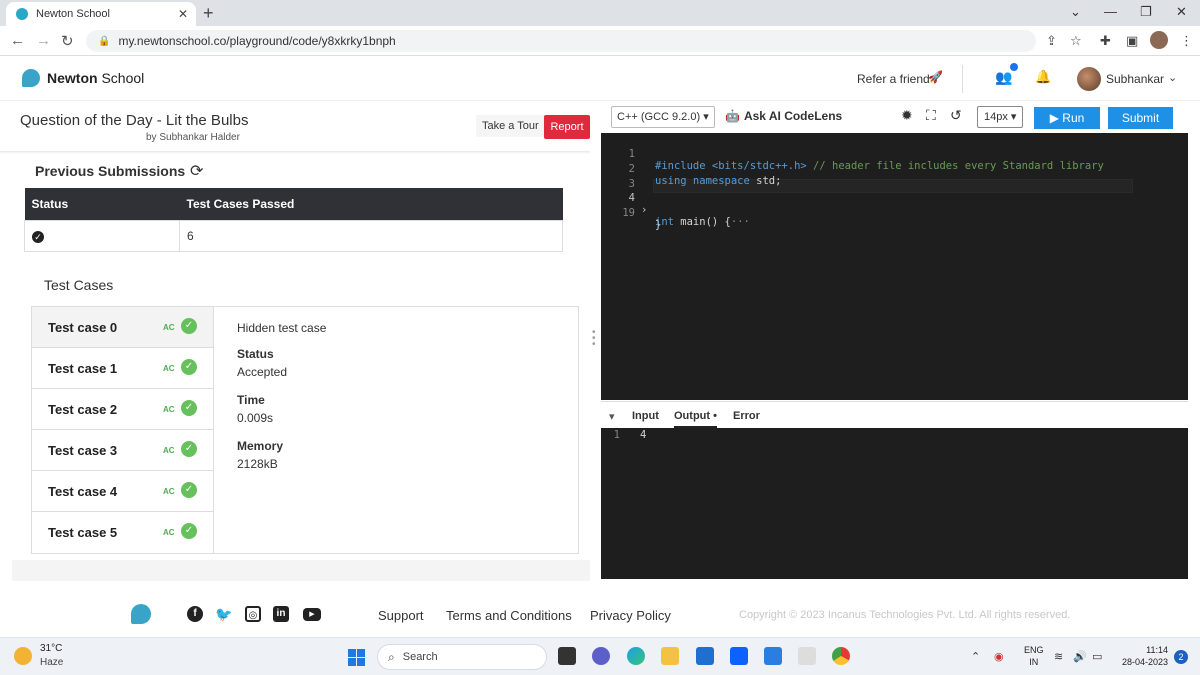 This screenshot has width=1200, height=675. What do you see at coordinates (975, 656) in the screenshot?
I see `chevron-up-icon: ⌃` at bounding box center [975, 656].